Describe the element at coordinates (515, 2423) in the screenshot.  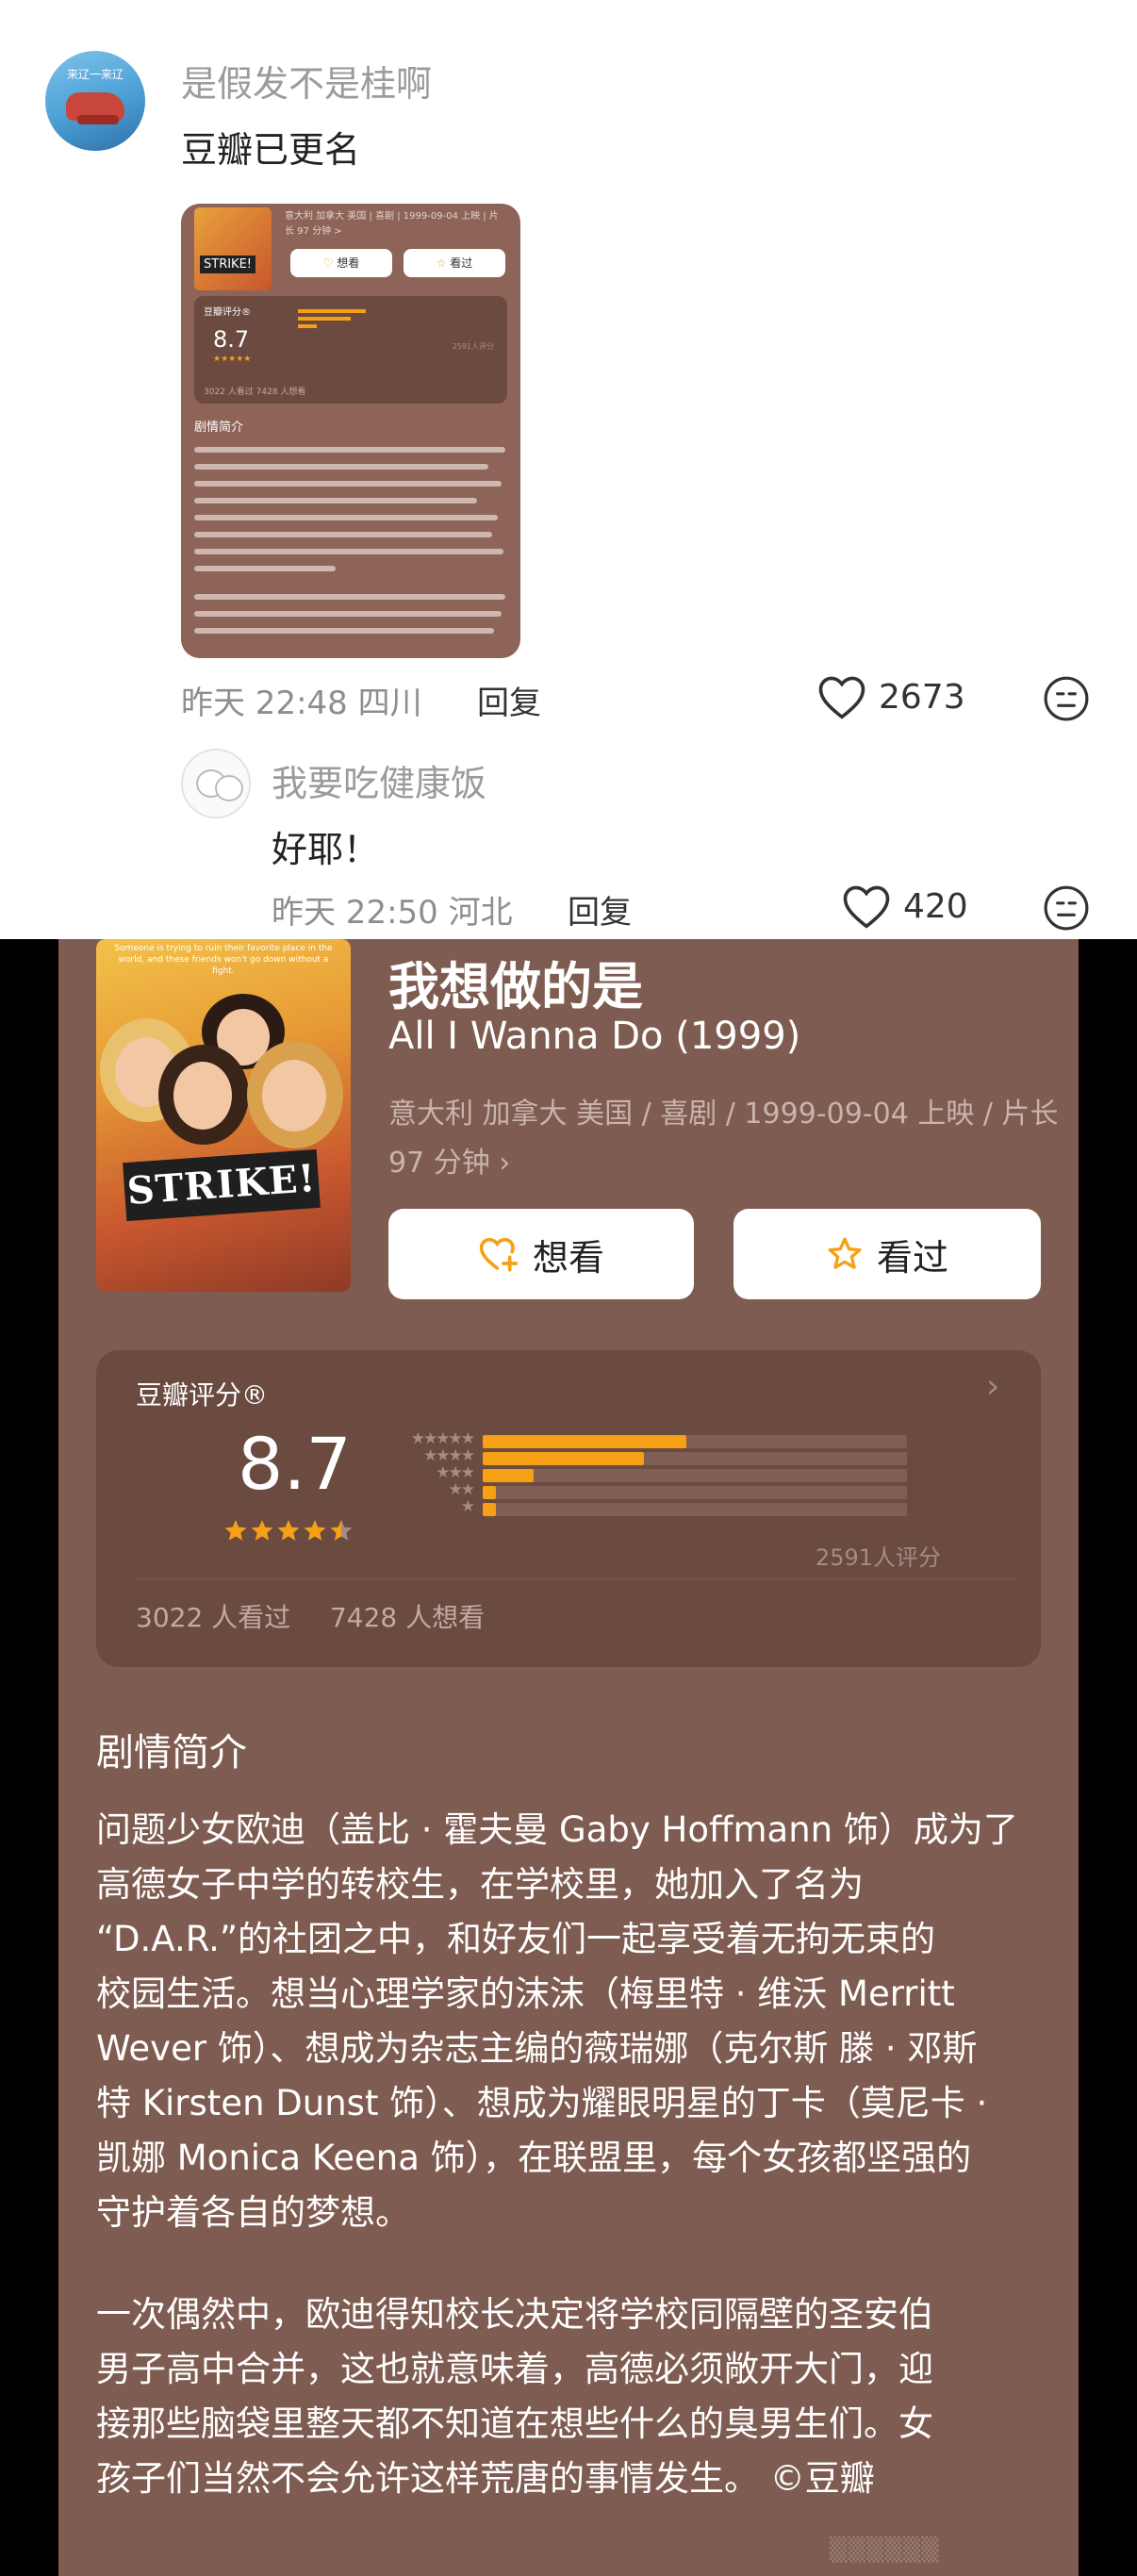
I see `synopsis-line: 接那些脑袋里整天都不知道在想些什么的臭男生们。女` at that location.